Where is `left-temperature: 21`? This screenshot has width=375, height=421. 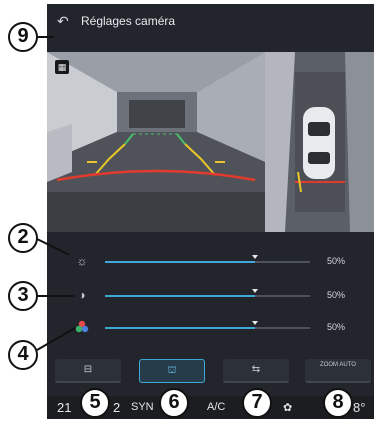
left-temperature: 21 is located at coordinates (64, 407).